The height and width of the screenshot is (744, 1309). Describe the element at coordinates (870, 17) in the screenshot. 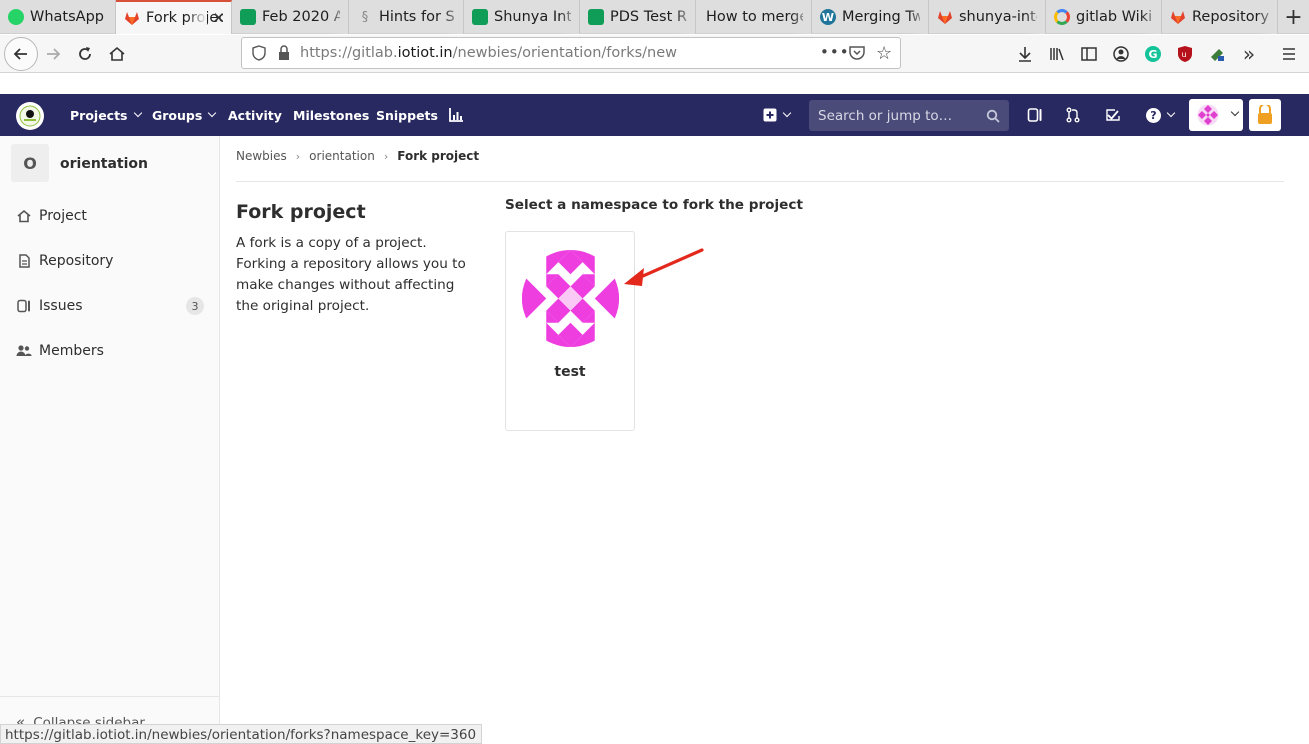

I see `browser-tab: W Merging Two` at that location.